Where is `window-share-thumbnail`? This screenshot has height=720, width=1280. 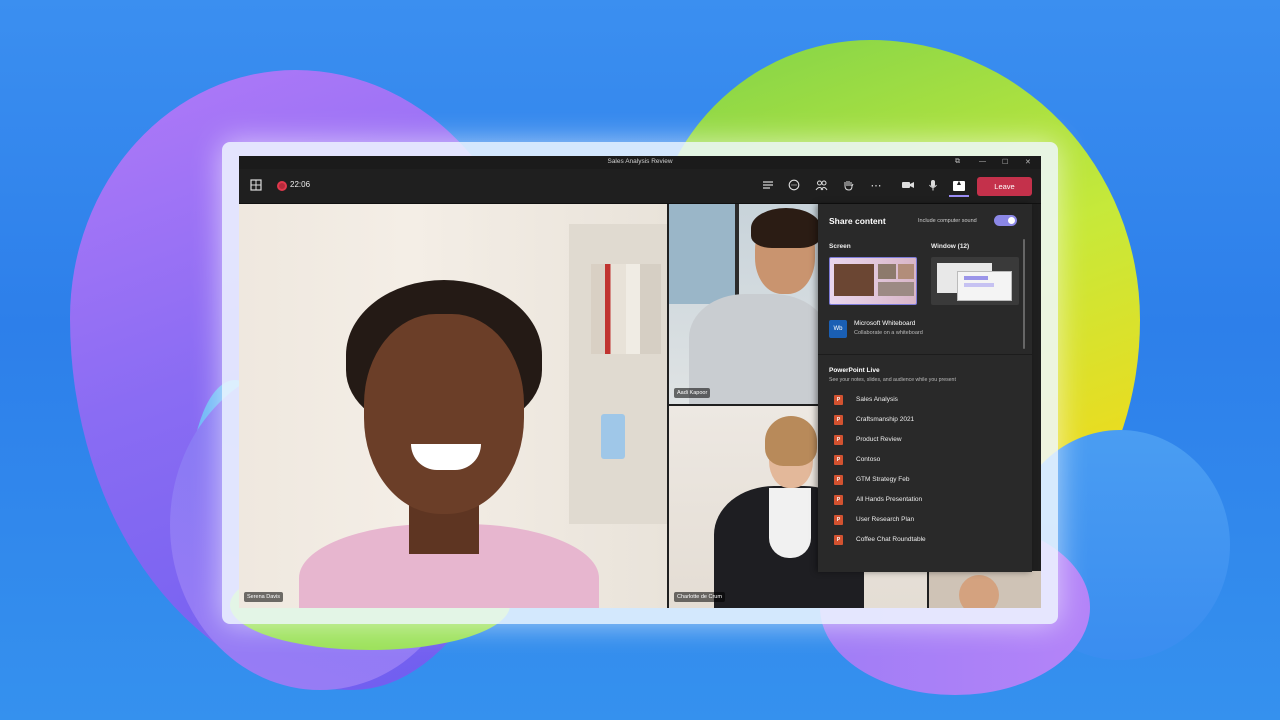 window-share-thumbnail is located at coordinates (975, 281).